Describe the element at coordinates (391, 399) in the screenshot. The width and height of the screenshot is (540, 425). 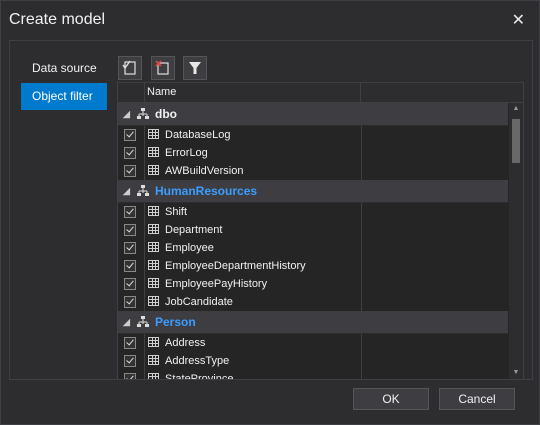
I see `ok-button: OK` at that location.